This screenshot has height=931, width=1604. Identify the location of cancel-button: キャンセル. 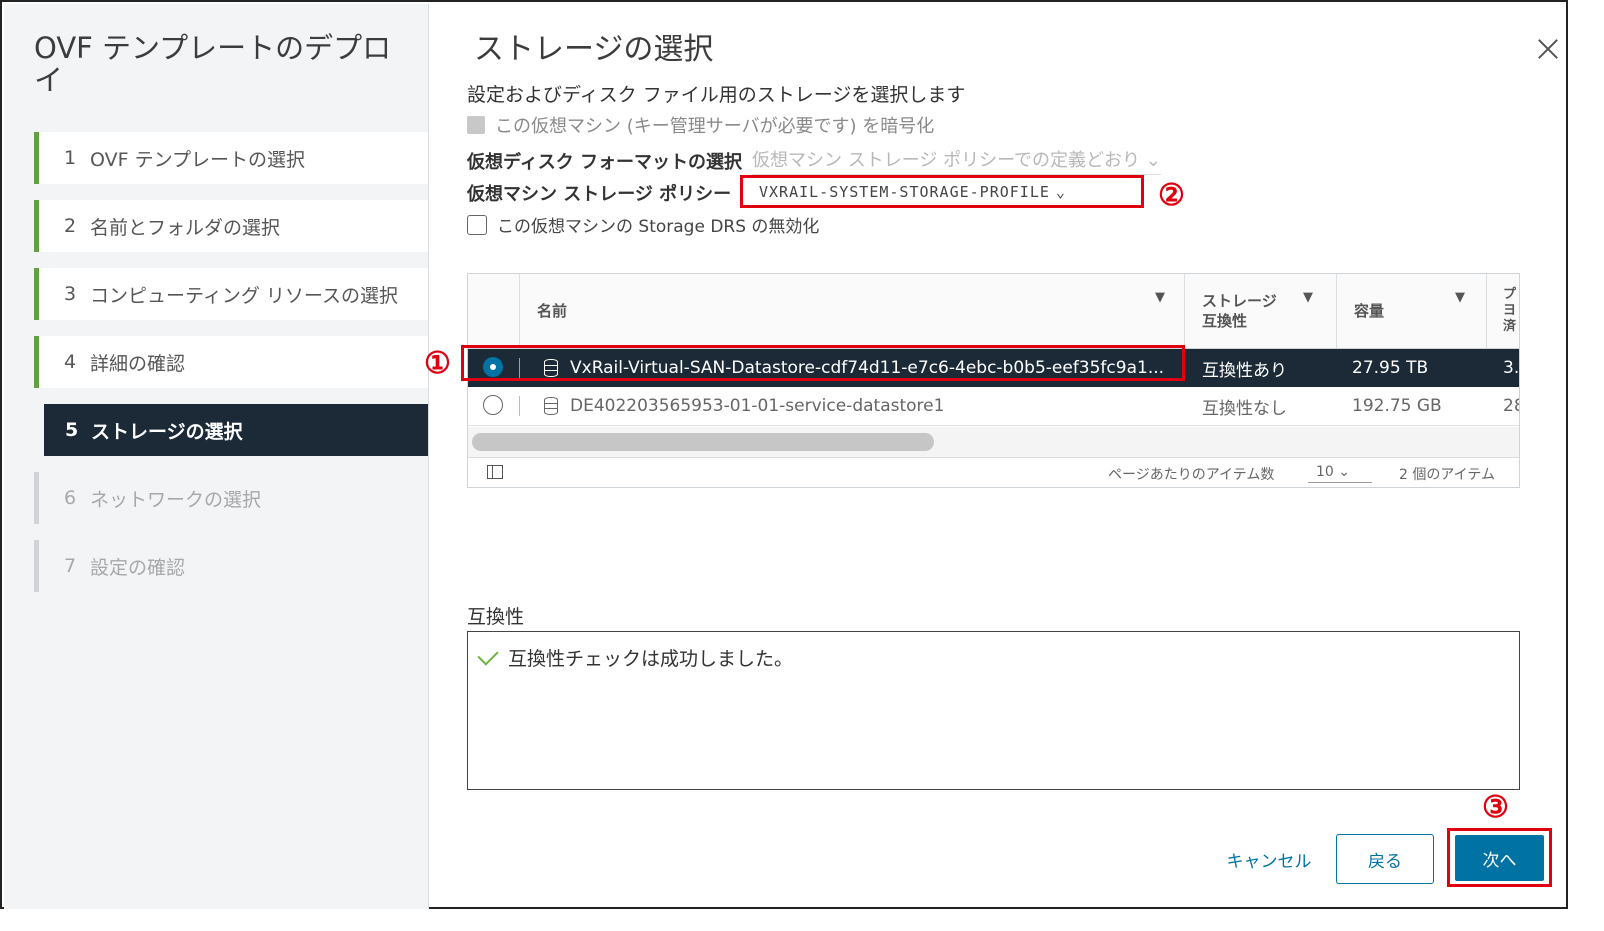
(1269, 859).